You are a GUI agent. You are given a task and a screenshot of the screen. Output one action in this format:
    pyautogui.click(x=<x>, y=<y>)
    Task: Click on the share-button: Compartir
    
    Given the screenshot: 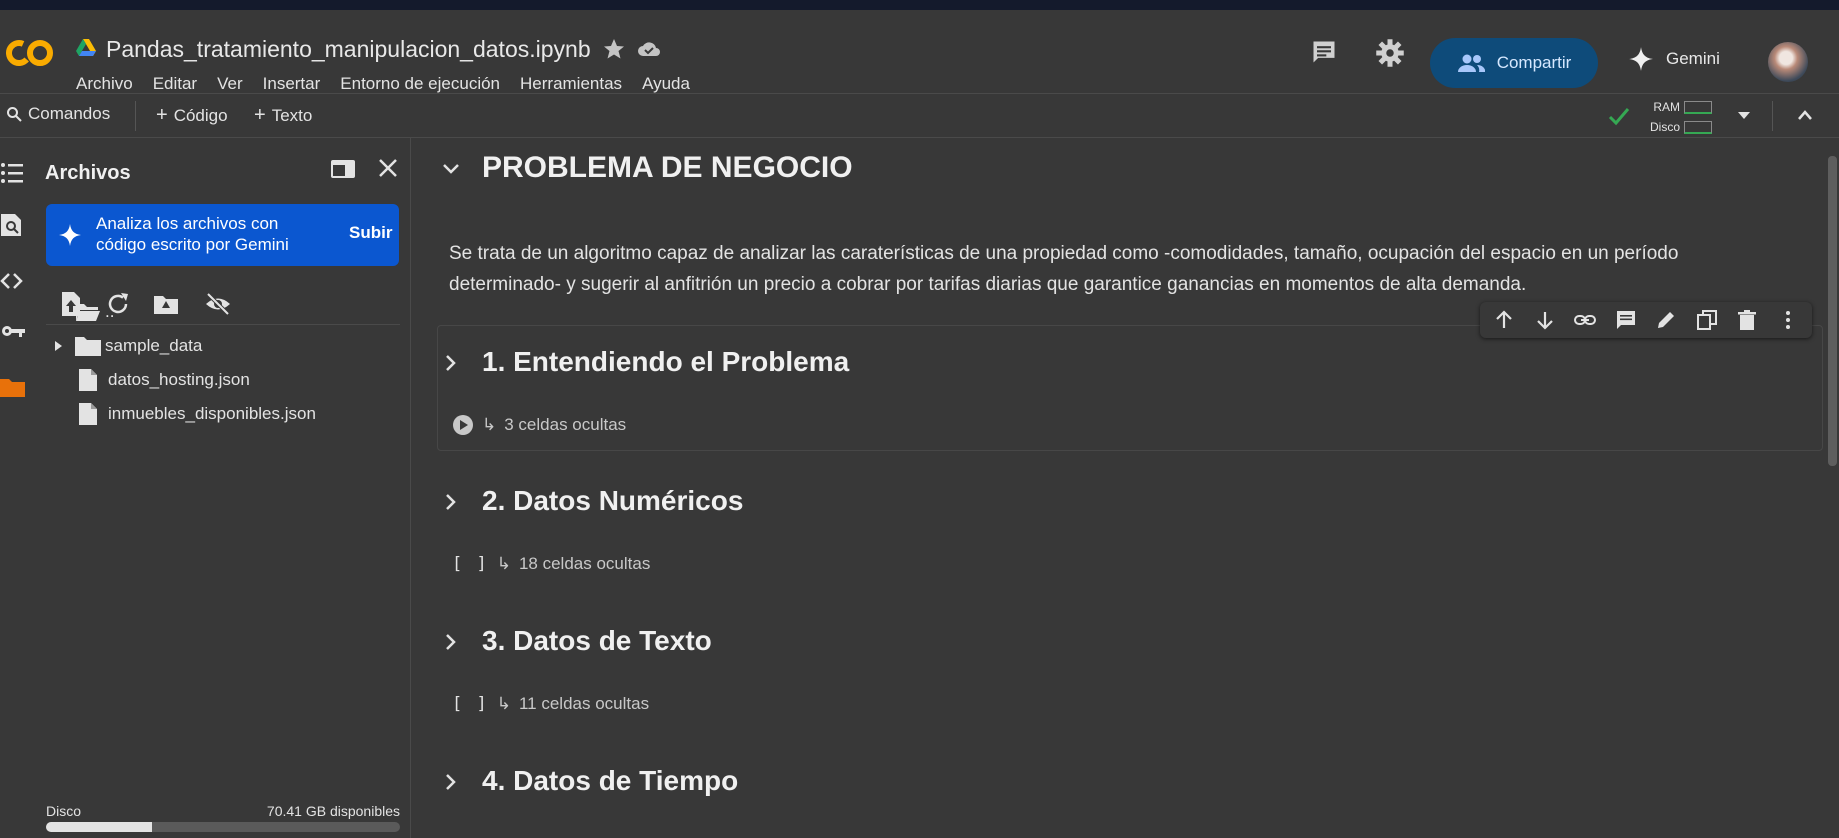 What is the action you would take?
    pyautogui.click(x=1514, y=63)
    